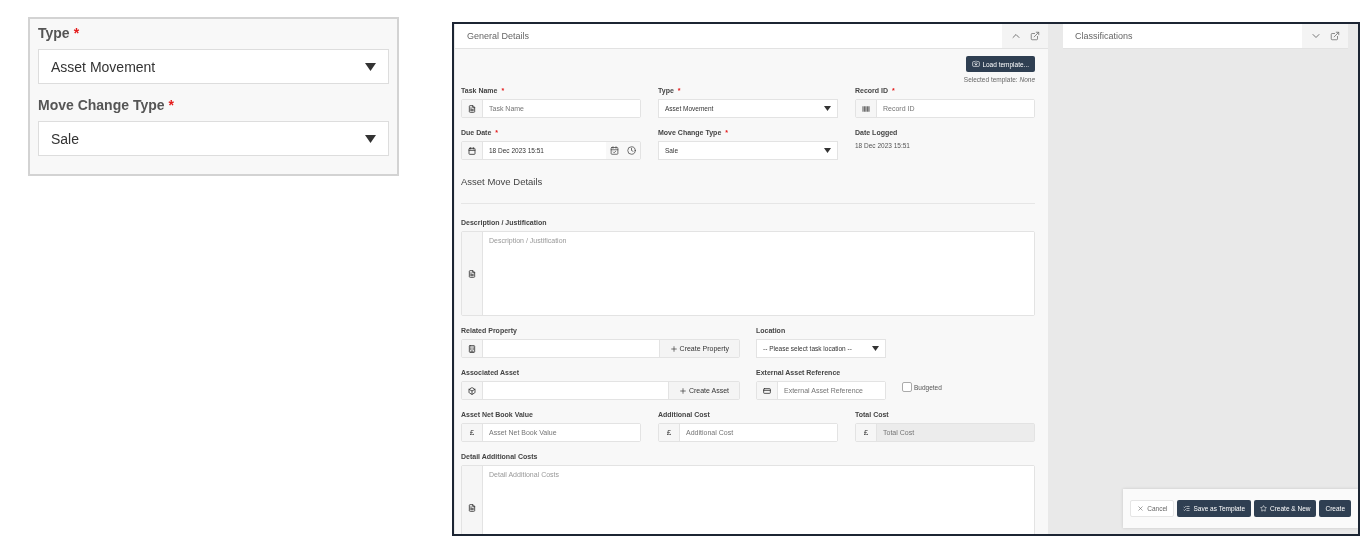  What do you see at coordinates (631, 150) in the screenshot?
I see `clock-icon` at bounding box center [631, 150].